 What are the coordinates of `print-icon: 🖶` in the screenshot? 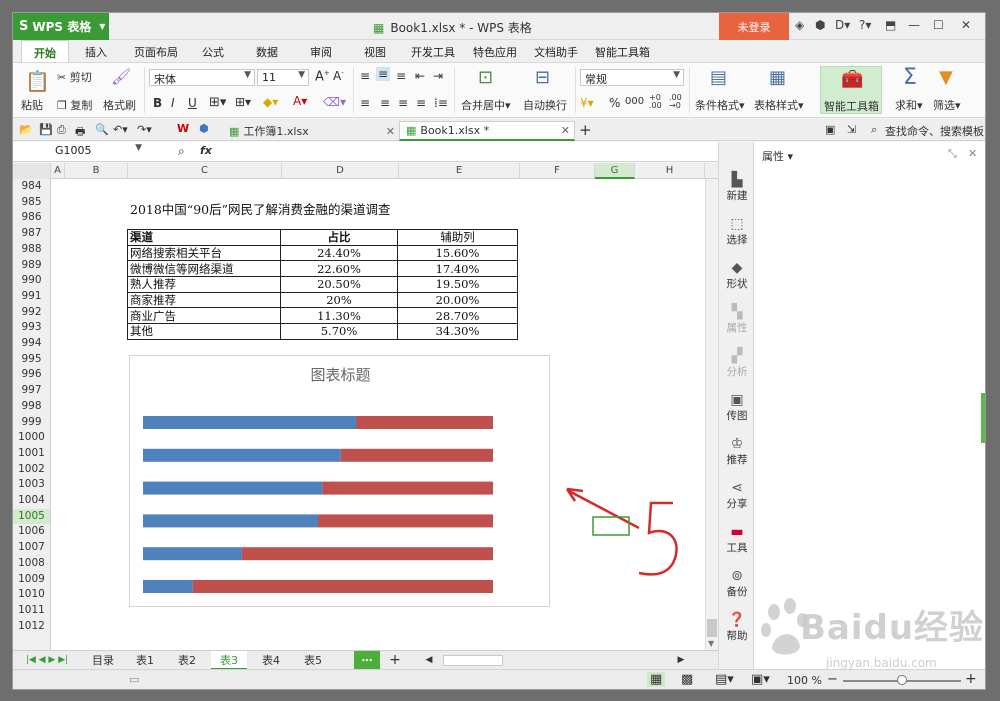 It's located at (80, 132).